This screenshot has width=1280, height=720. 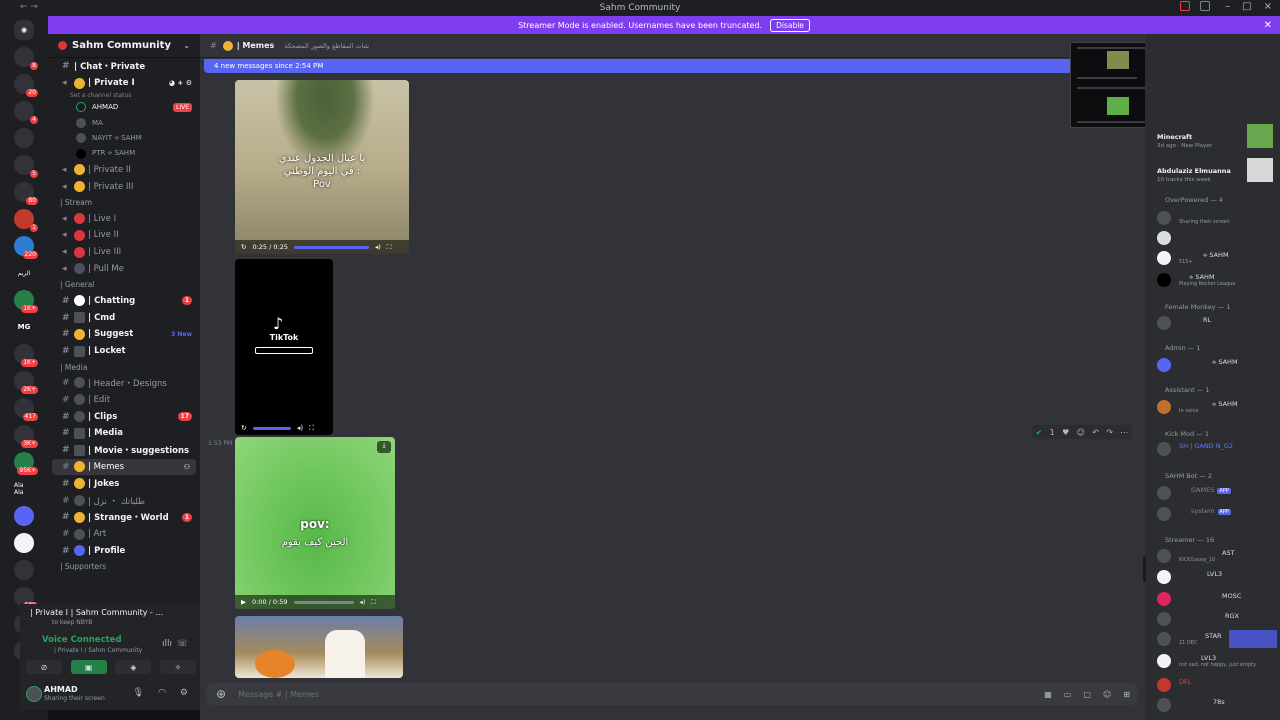 I want to click on channel-locket: # | Locket, so click(x=124, y=351).